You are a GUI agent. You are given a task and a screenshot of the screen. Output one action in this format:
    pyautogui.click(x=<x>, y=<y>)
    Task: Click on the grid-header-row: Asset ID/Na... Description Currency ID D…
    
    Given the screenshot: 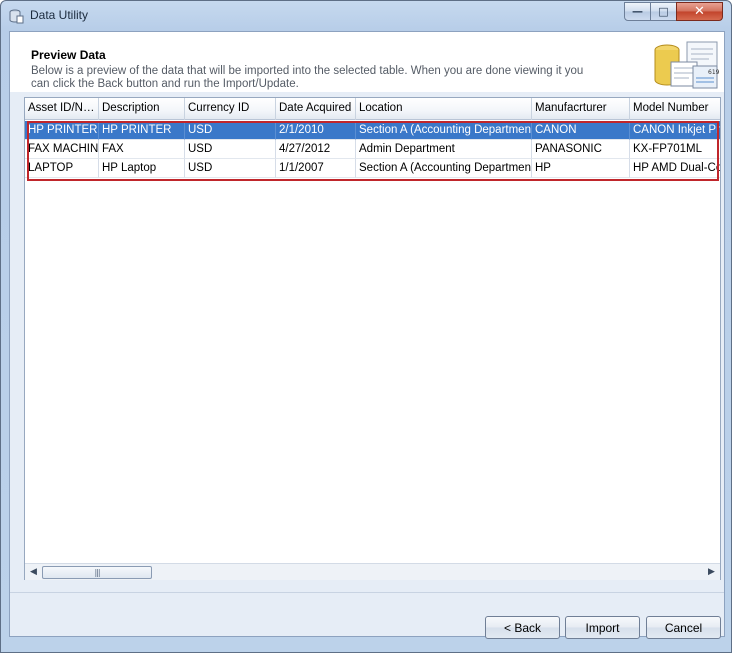 What is the action you would take?
    pyautogui.click(x=372, y=109)
    